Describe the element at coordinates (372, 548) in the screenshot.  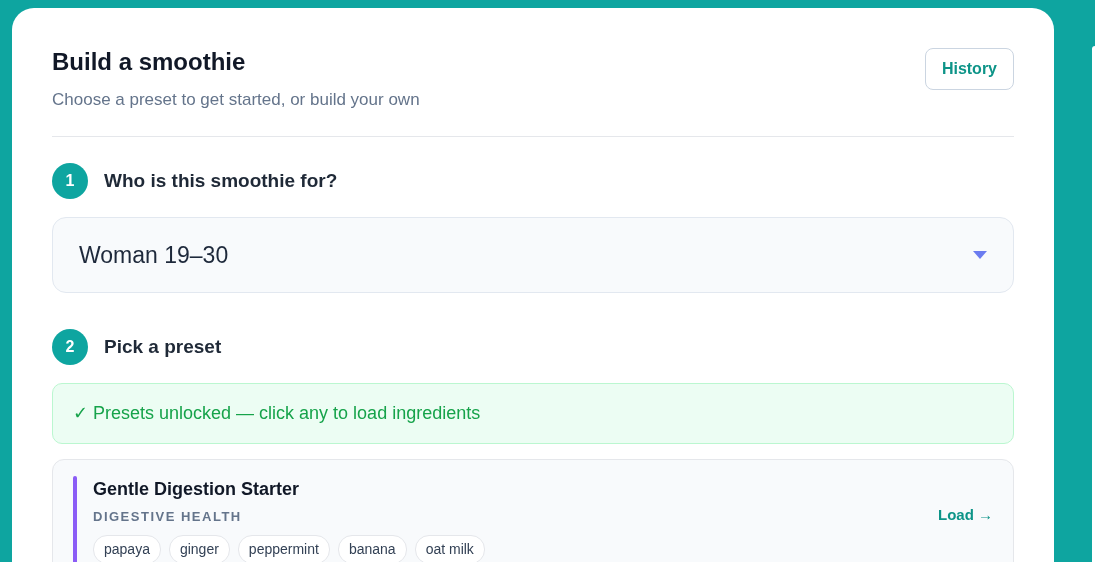
I see `ingredient-tag: banana` at that location.